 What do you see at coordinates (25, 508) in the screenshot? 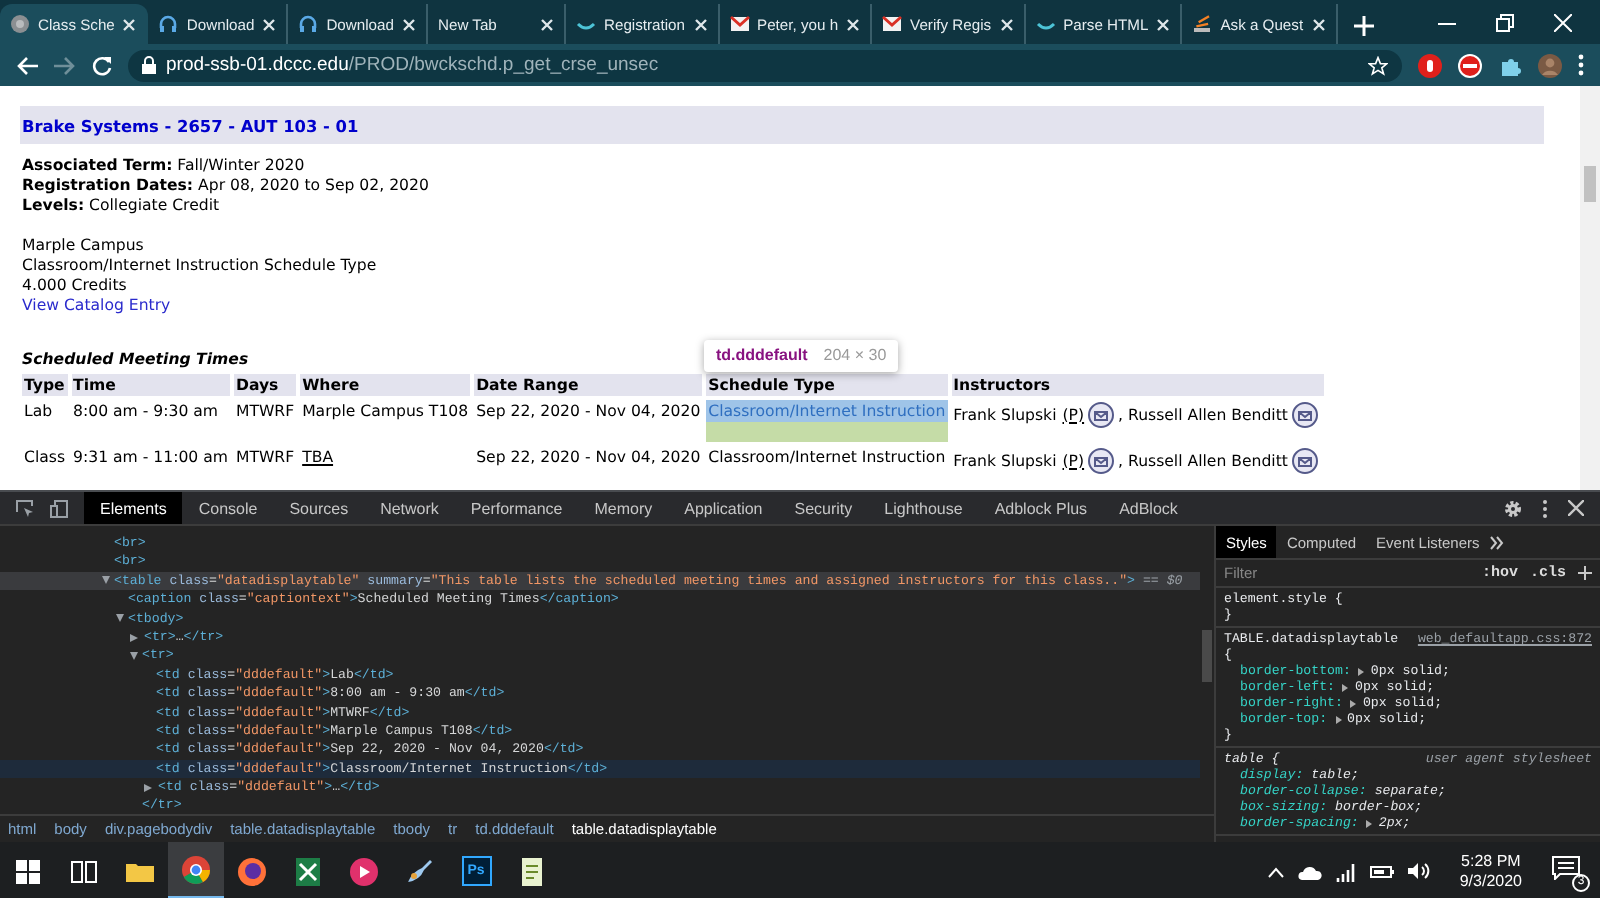
I see `inspect-icon` at bounding box center [25, 508].